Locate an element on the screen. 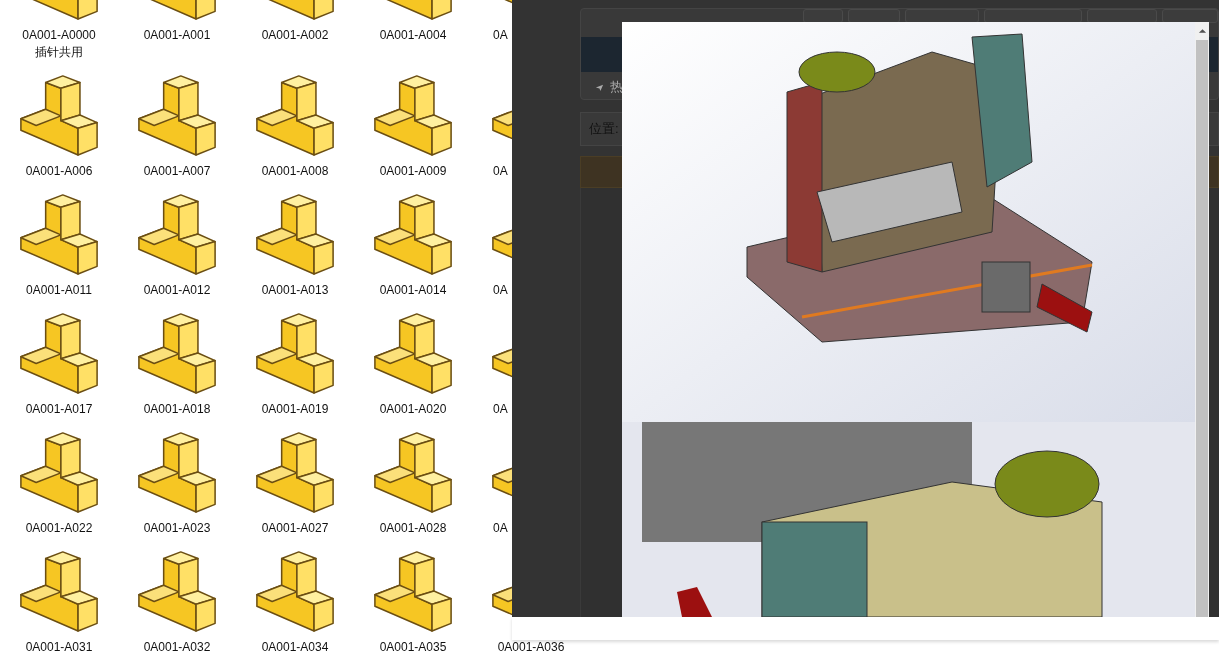 The height and width of the screenshot is (658, 1219). scroll-up-icon is located at coordinates (1202, 31).